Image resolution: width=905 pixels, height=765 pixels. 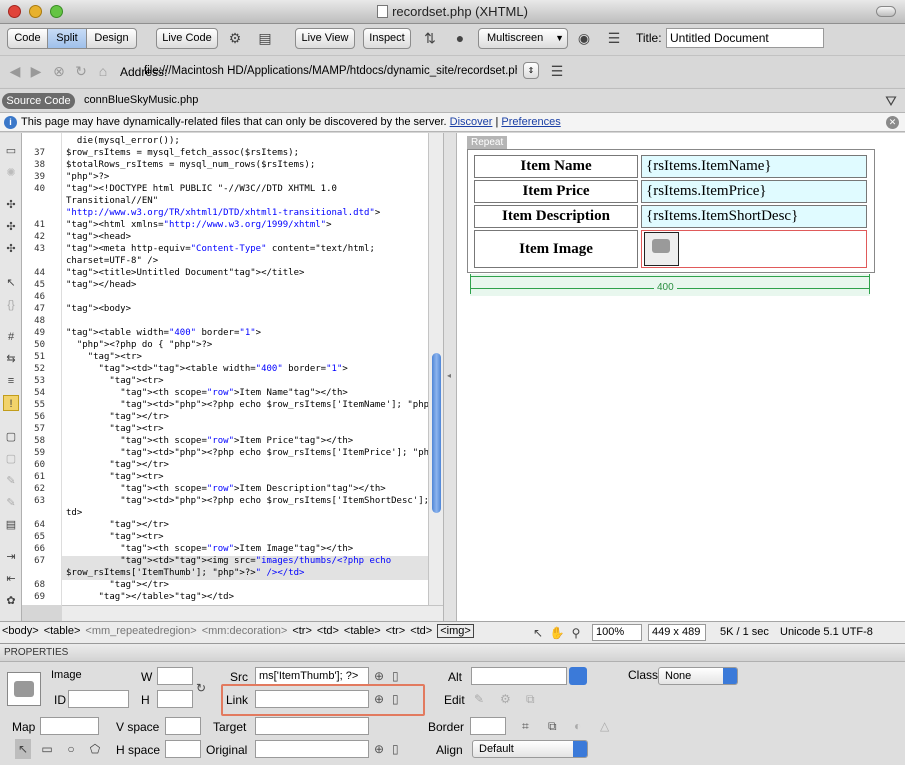 I want to click on code-scroll-thumb, so click(x=436, y=433).